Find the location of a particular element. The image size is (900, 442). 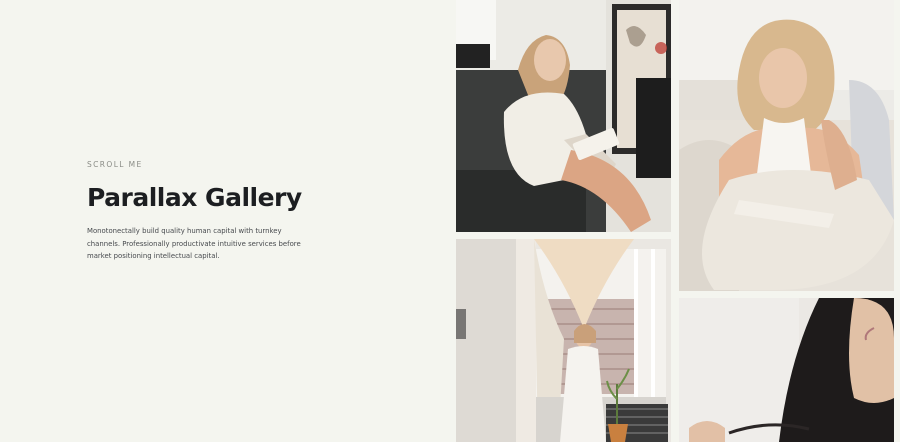

photo-woman-by-window-curtains is located at coordinates (563, 340).